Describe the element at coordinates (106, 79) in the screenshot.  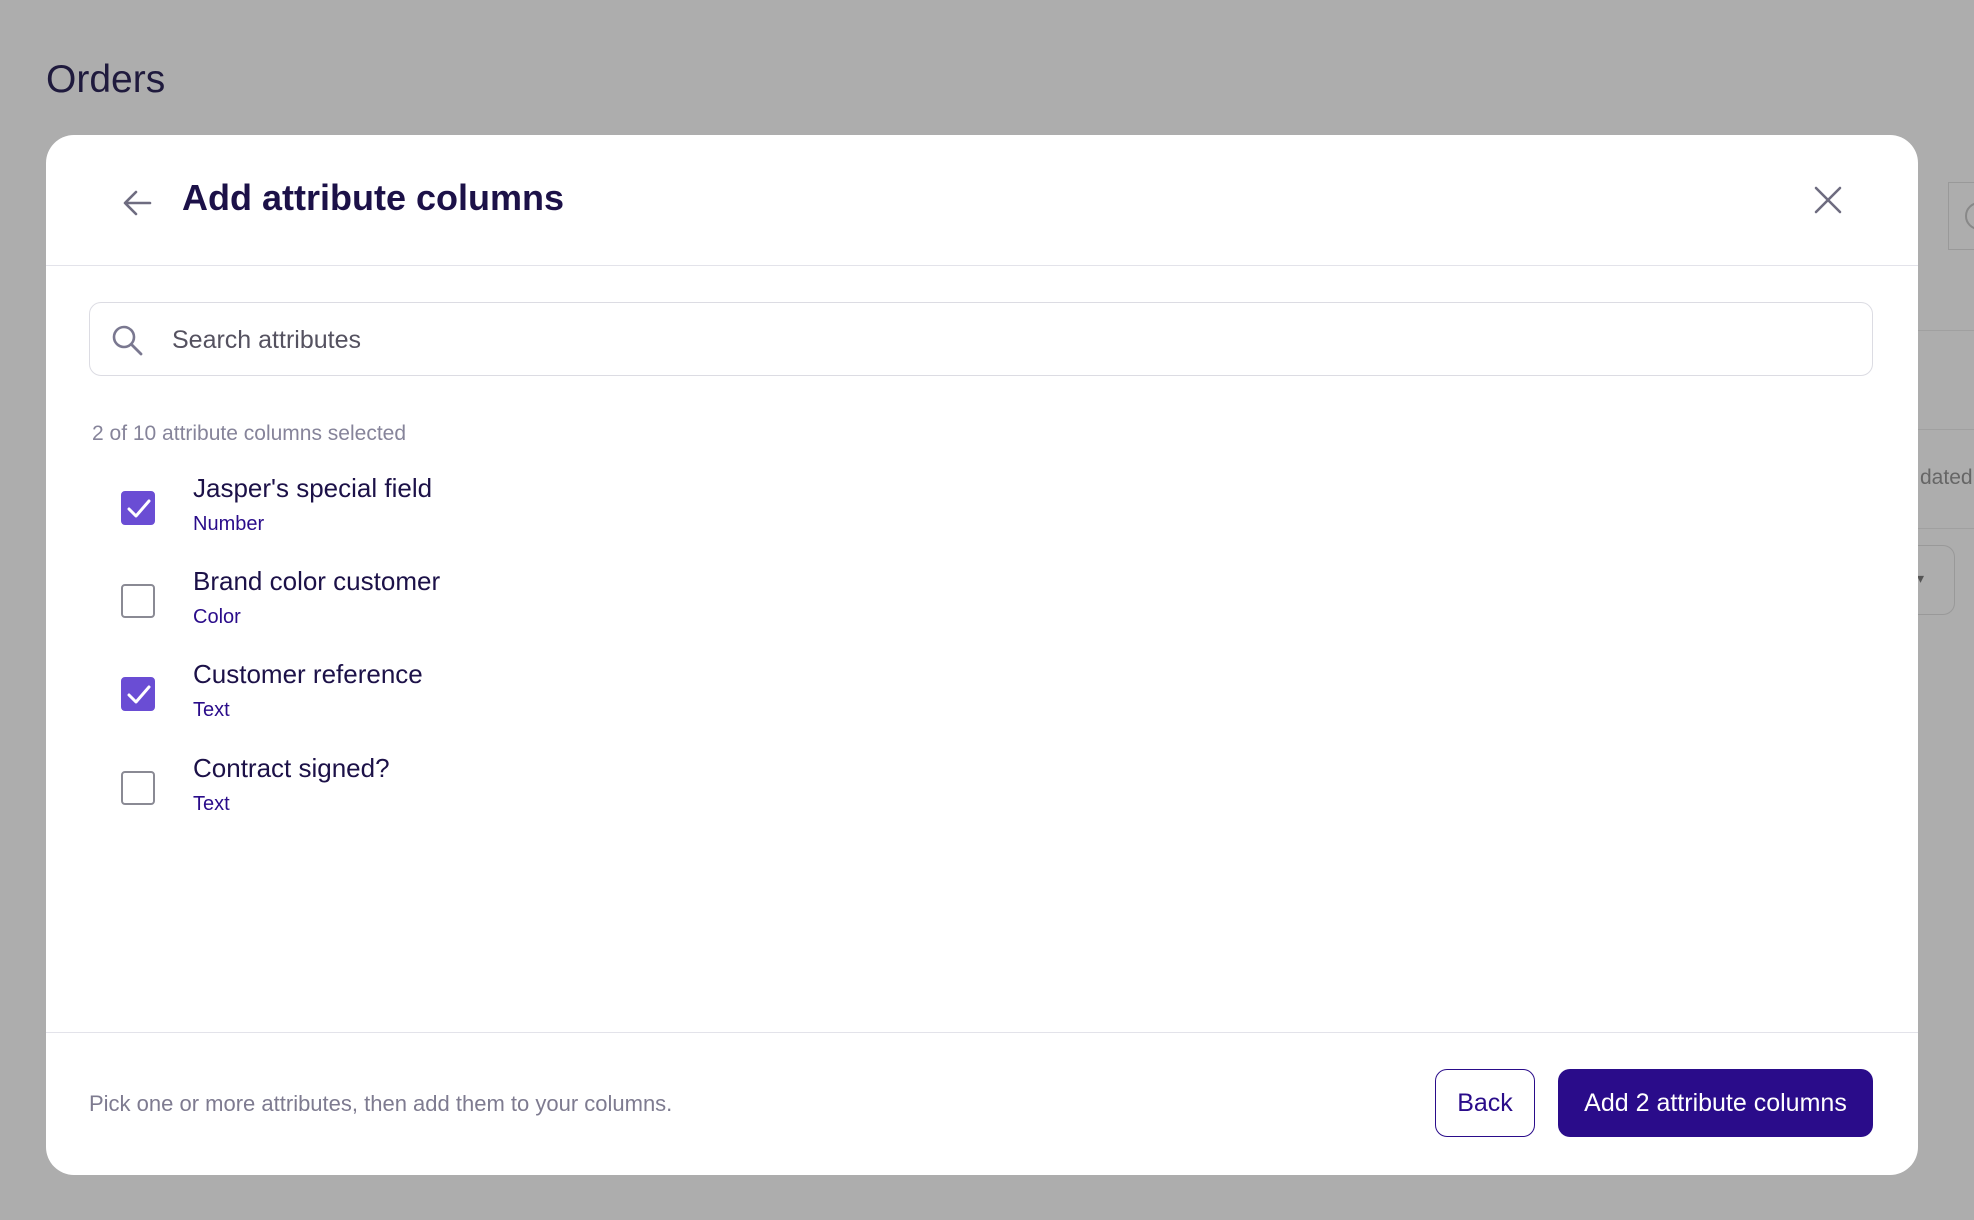
I see `page-title: Orders` at that location.